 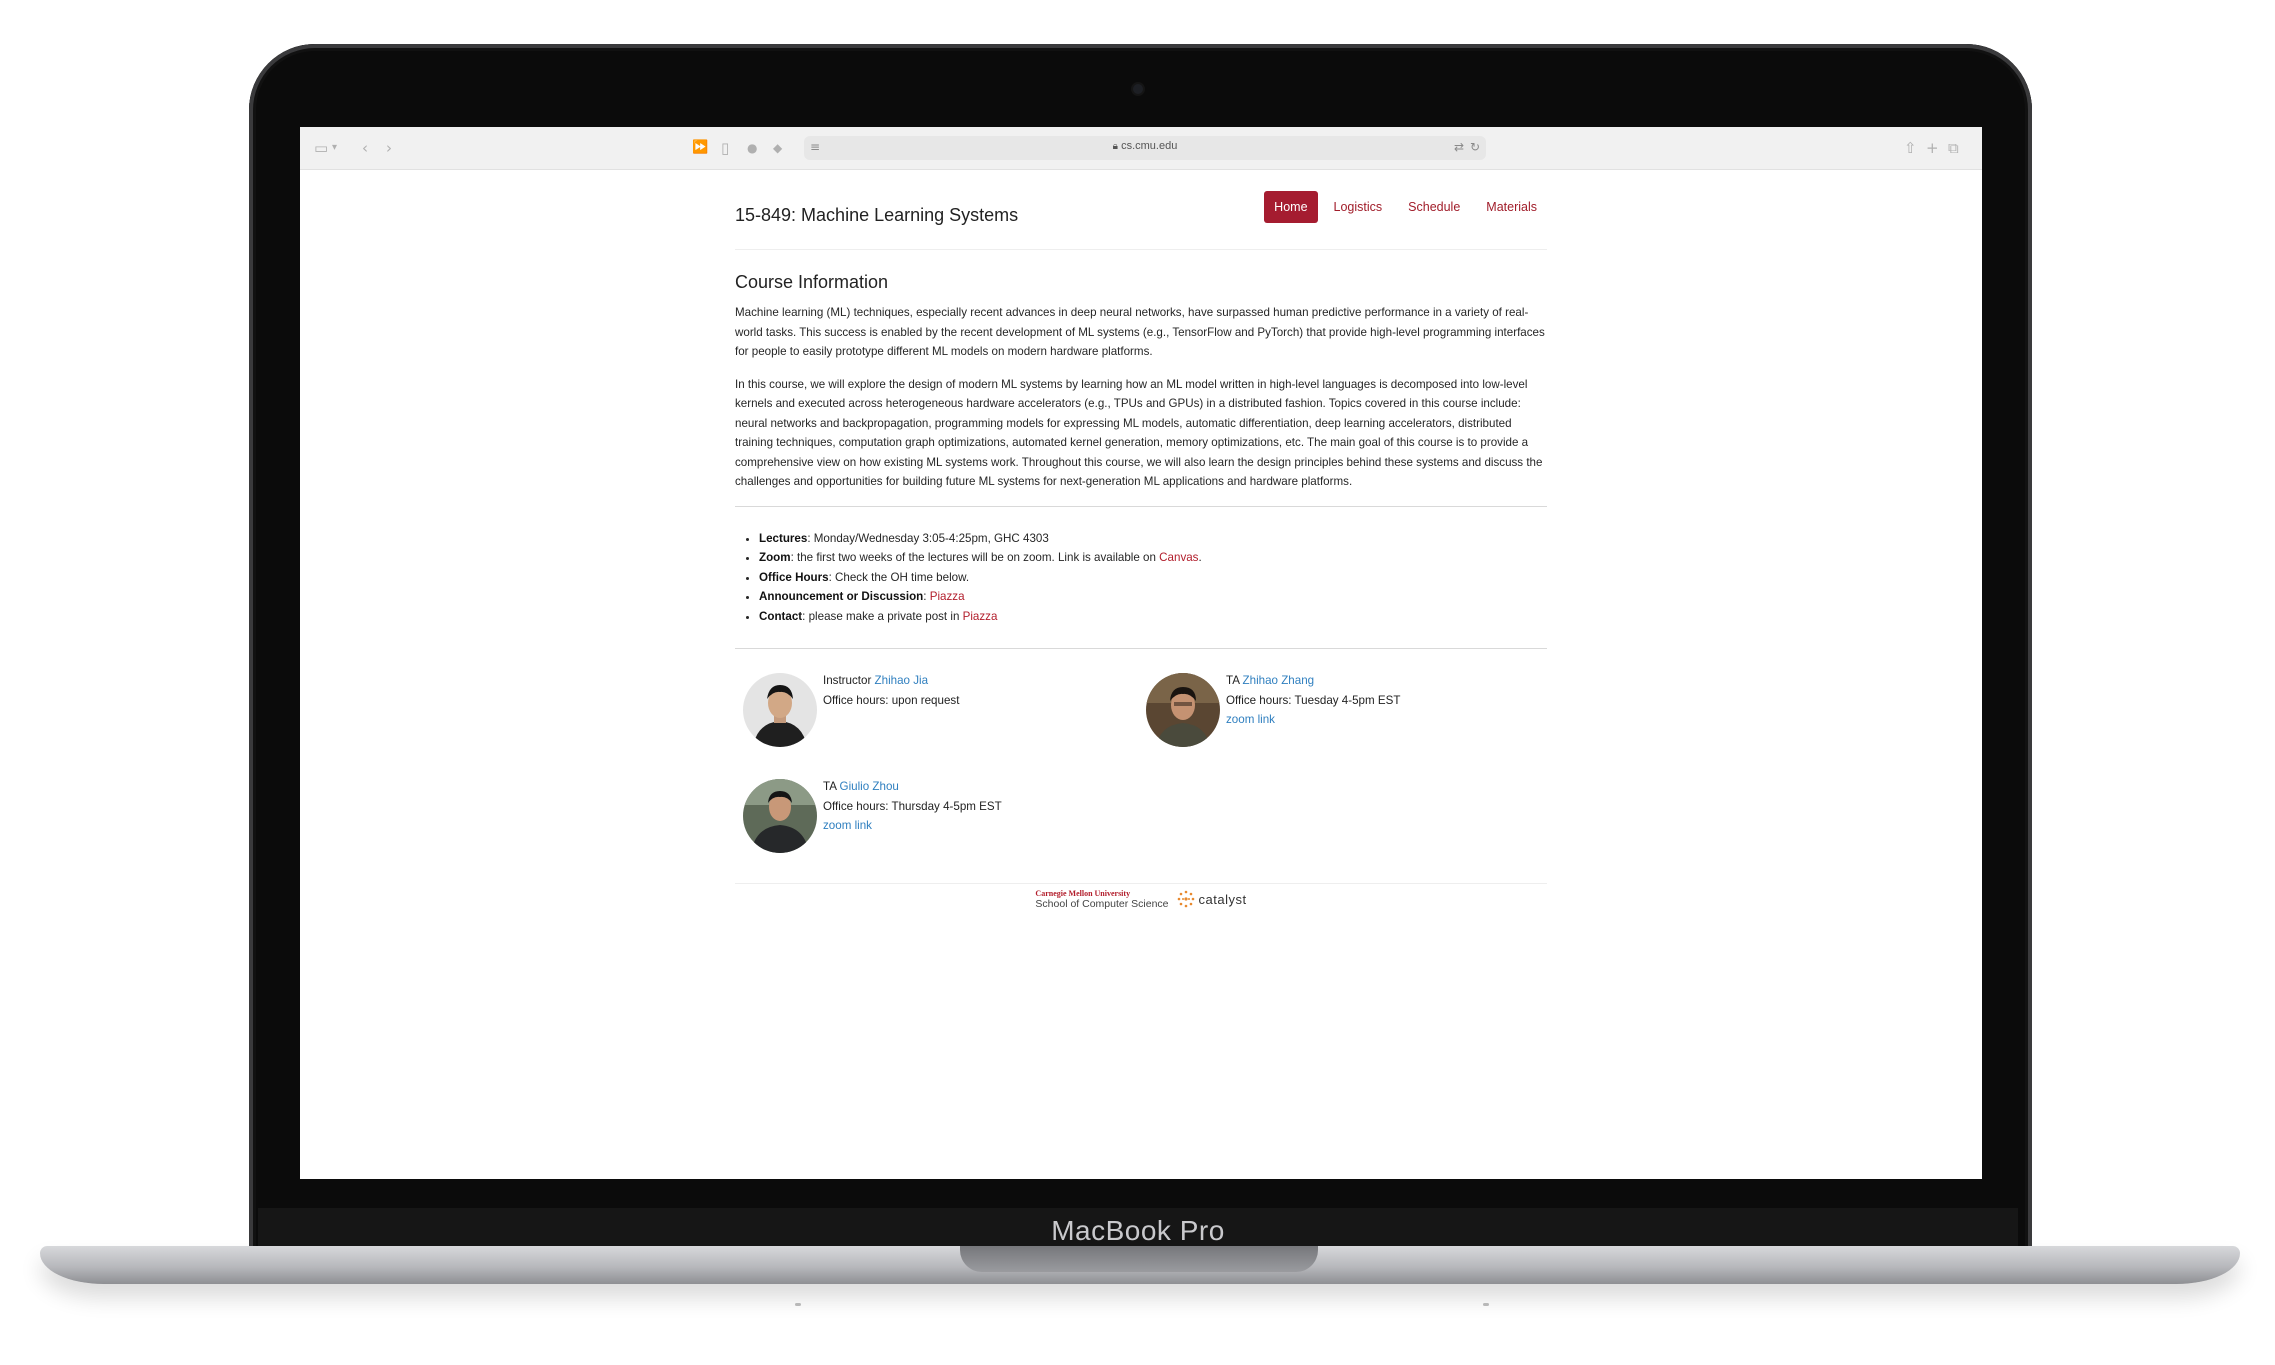 What do you see at coordinates (321, 148) in the screenshot?
I see `sidebar-icon: ▭` at bounding box center [321, 148].